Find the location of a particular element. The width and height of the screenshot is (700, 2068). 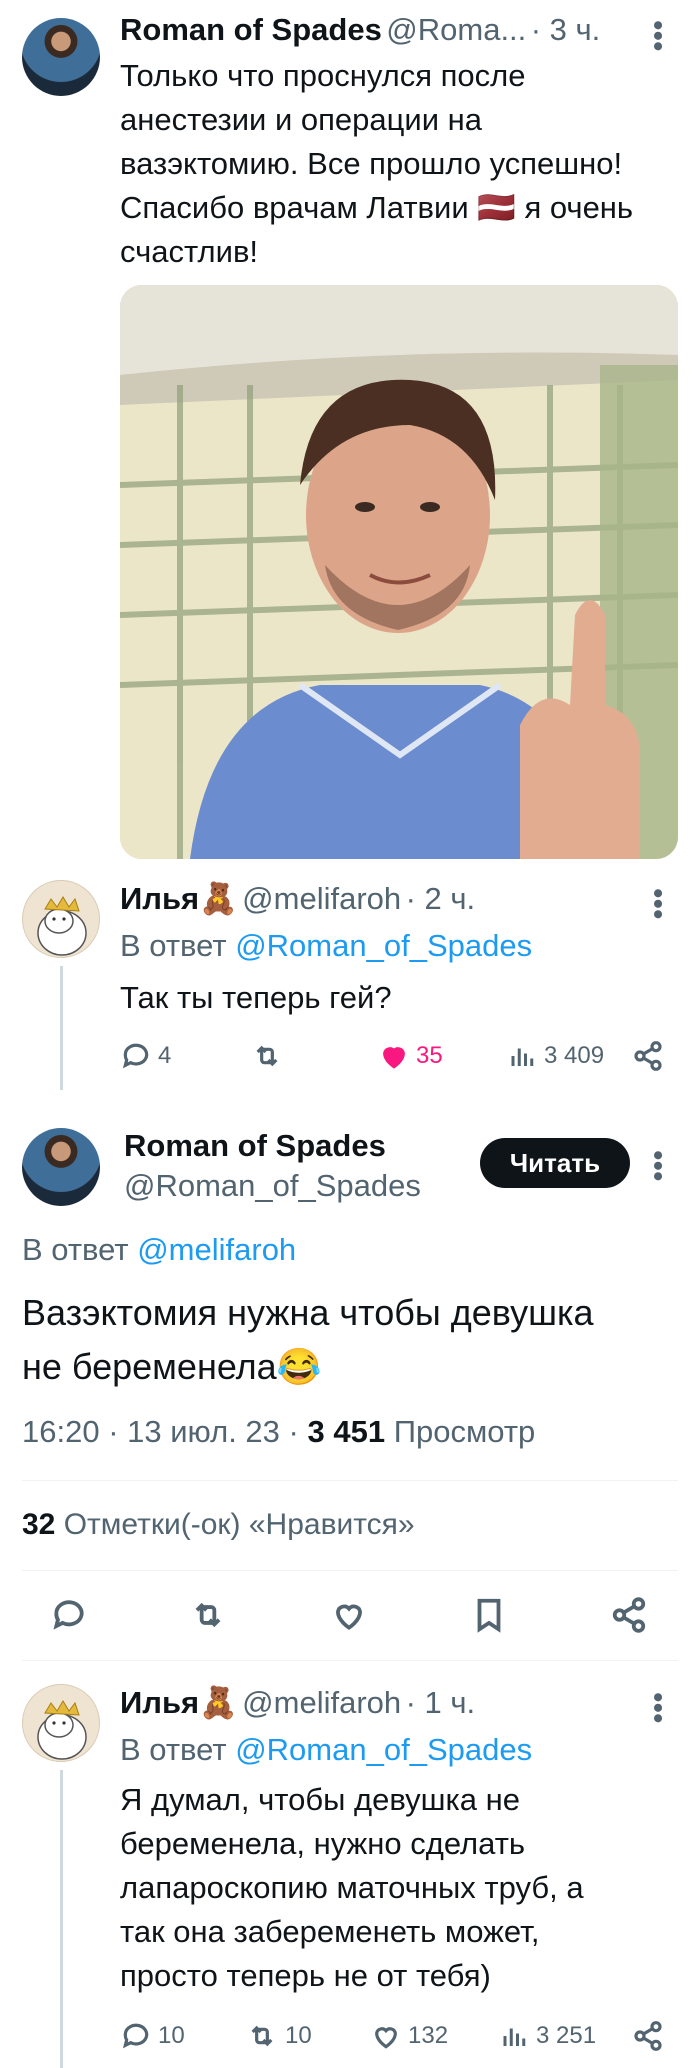

like-button: 132 is located at coordinates (409, 2036).